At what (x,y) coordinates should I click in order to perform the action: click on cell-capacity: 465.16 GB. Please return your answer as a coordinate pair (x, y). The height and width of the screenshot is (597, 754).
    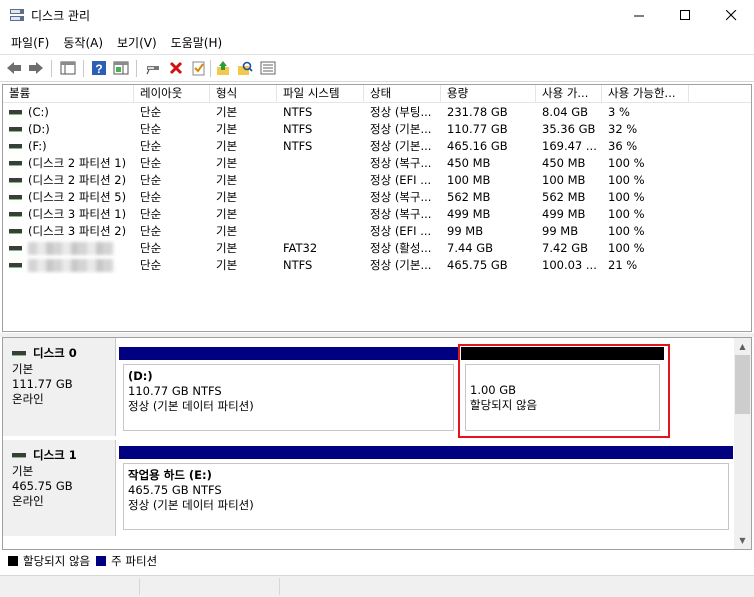
    Looking at the image, I should click on (477, 146).